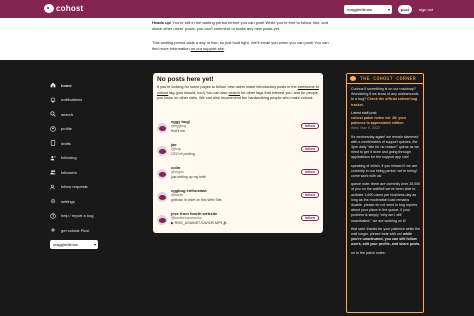  I want to click on sidebar-item-label: drafts, so click(66, 143).